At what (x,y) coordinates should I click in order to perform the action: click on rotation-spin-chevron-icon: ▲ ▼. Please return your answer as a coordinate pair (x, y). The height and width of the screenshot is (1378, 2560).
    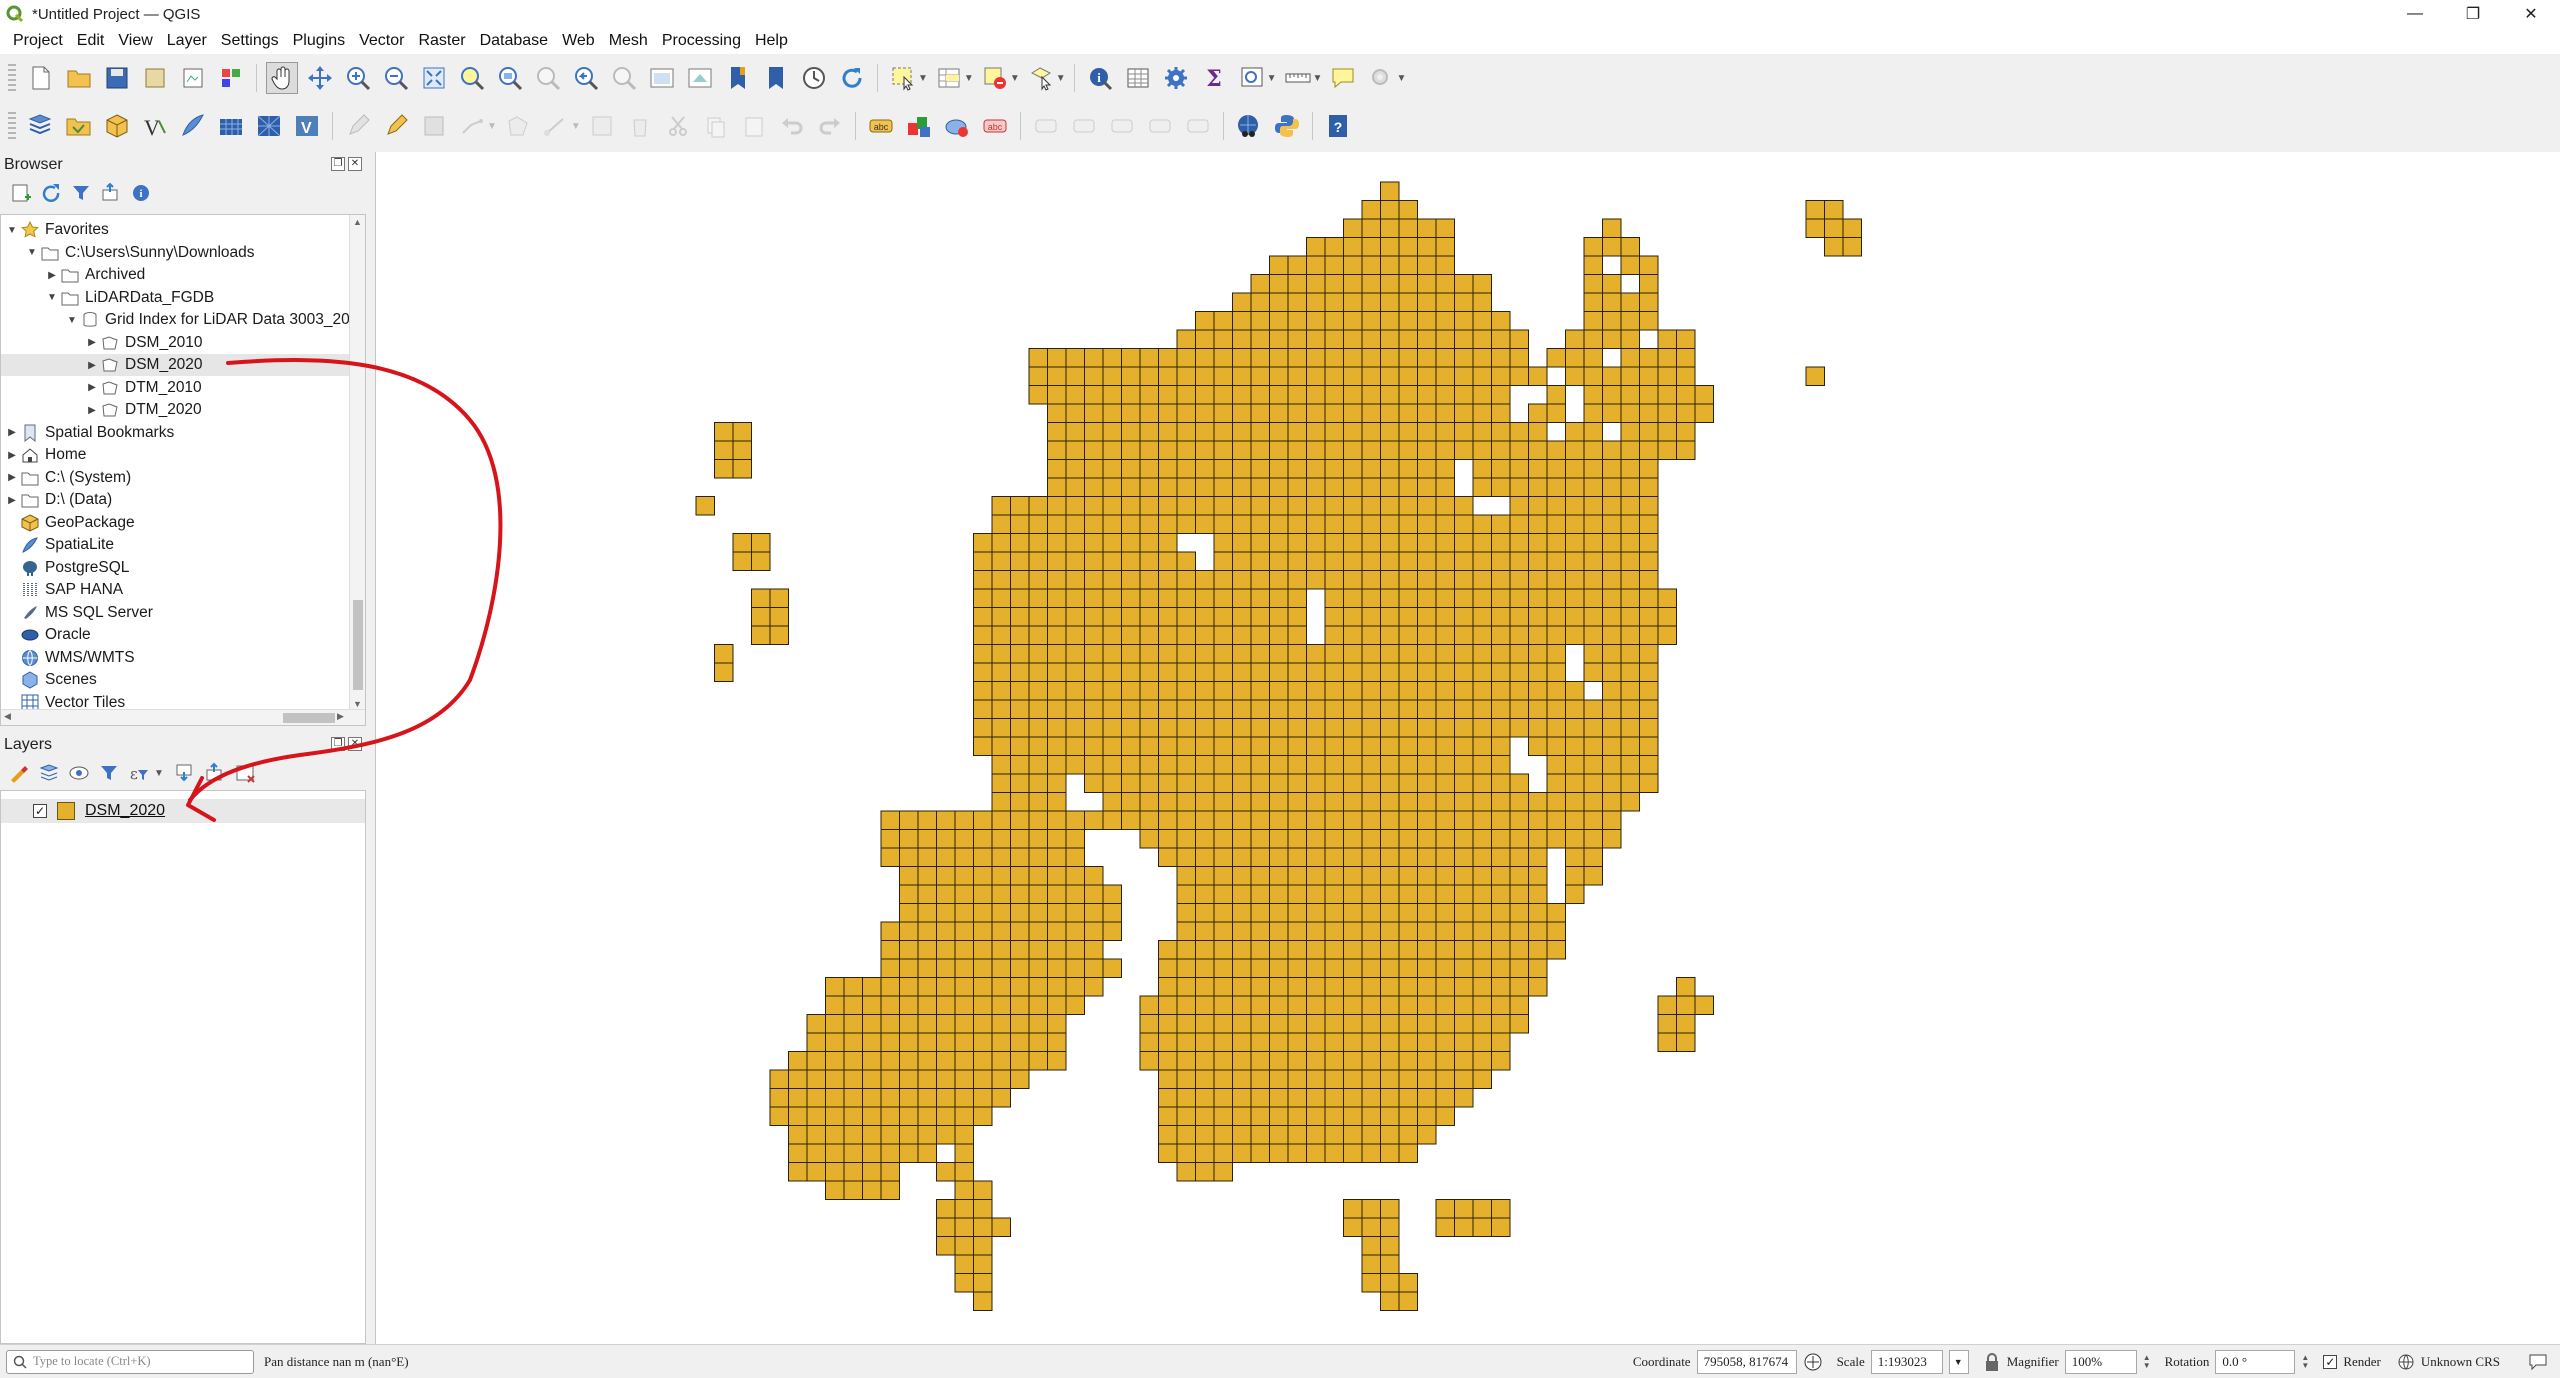
    Looking at the image, I should click on (2305, 1361).